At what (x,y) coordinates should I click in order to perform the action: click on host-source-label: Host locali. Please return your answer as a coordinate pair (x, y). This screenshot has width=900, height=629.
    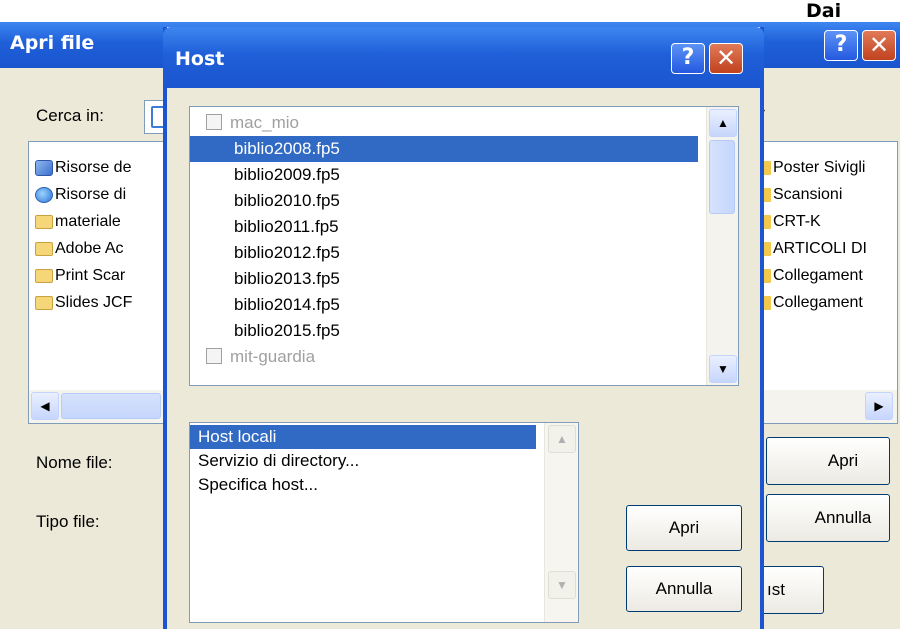
    Looking at the image, I should click on (237, 436).